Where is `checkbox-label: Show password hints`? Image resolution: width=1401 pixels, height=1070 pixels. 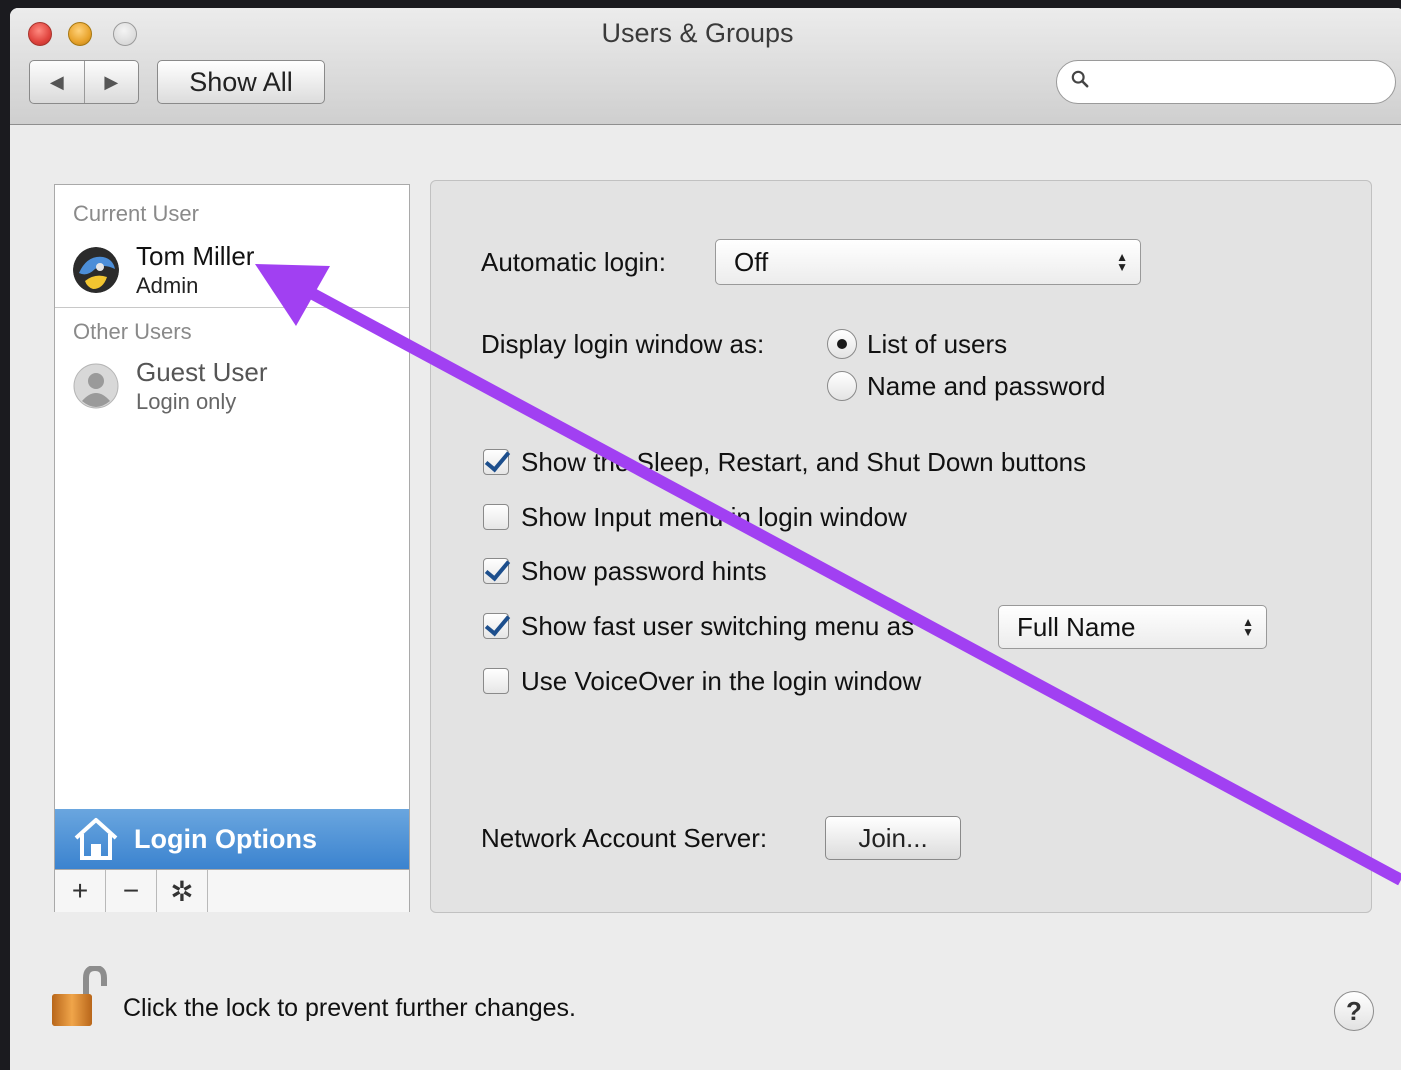
checkbox-label: Show password hints is located at coordinates (644, 571).